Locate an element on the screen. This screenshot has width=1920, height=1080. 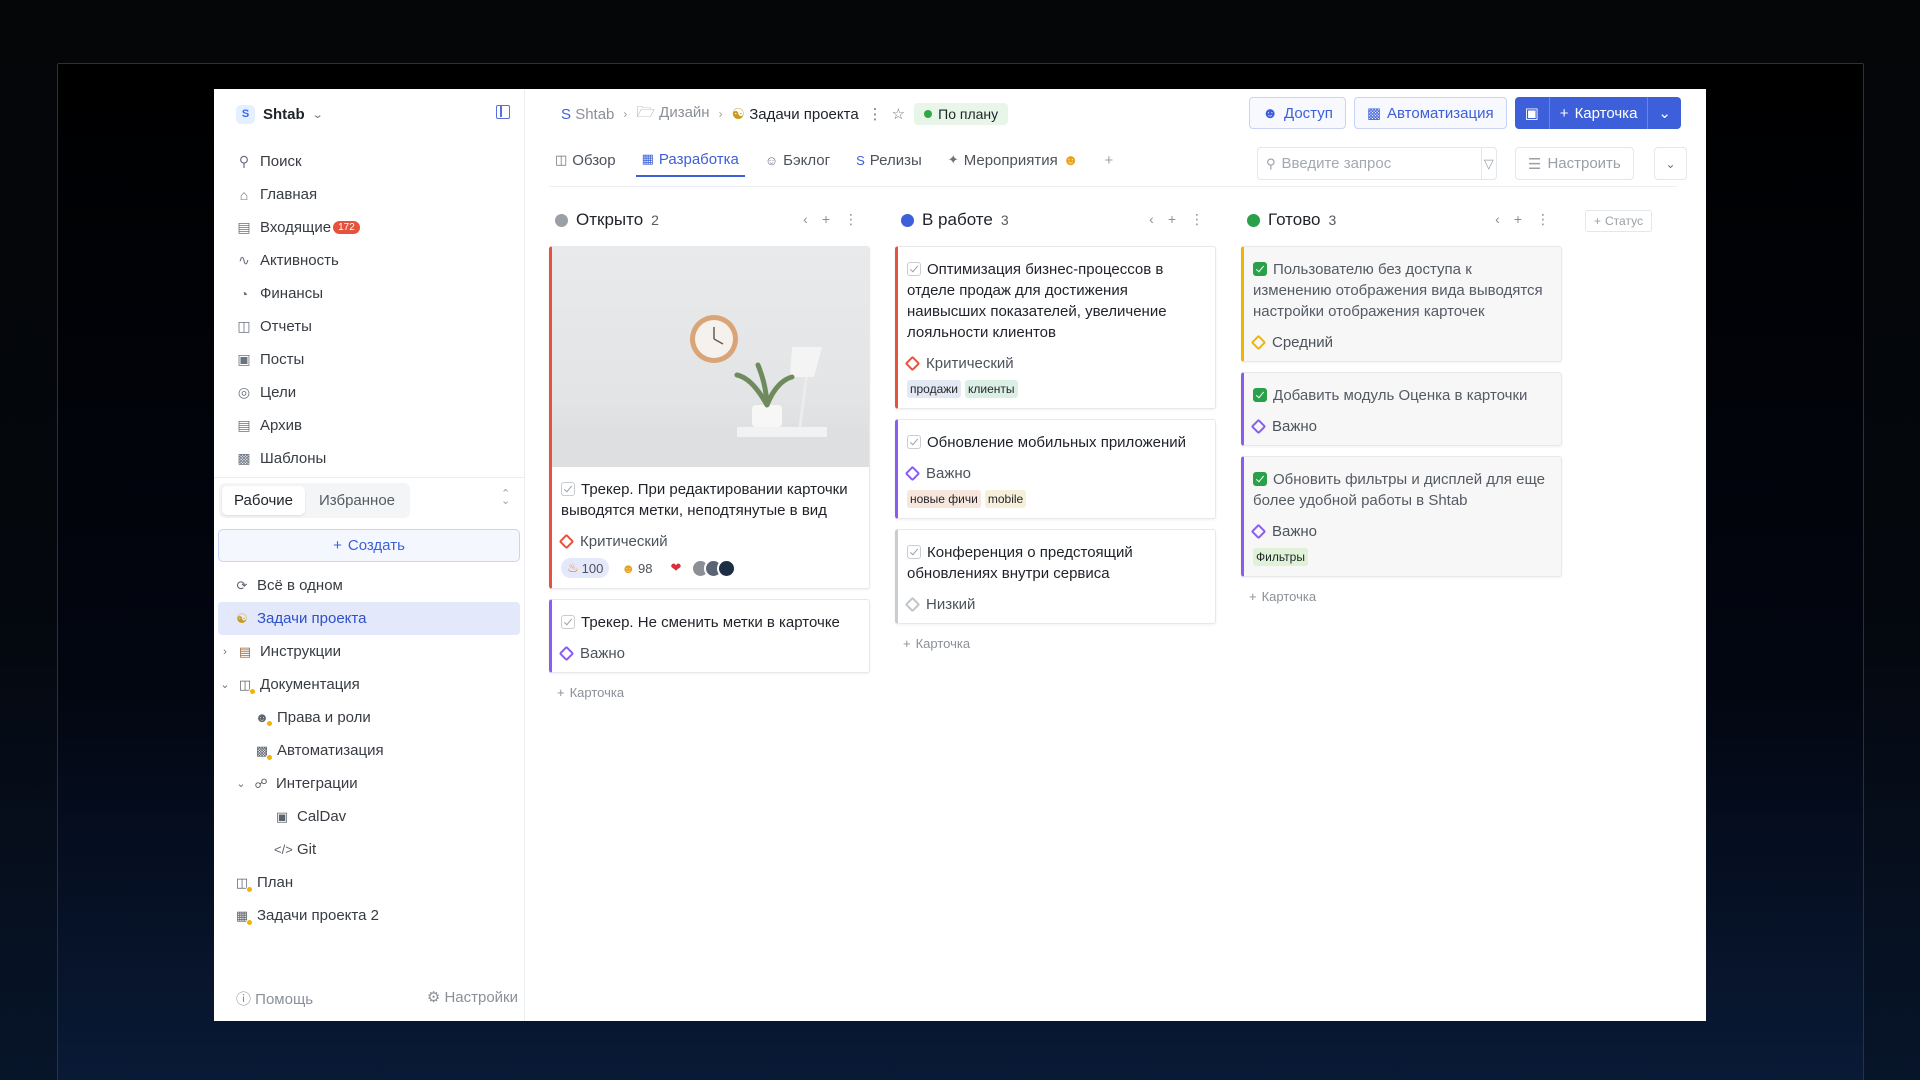
crumb-current: ☯ Задачи проекта is located at coordinates (795, 114).